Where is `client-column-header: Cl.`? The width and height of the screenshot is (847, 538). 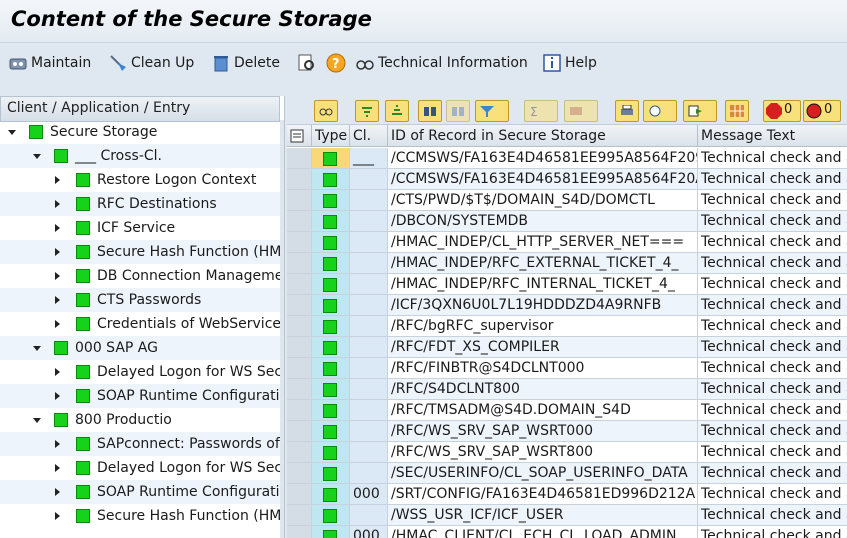 client-column-header: Cl. is located at coordinates (369, 136).